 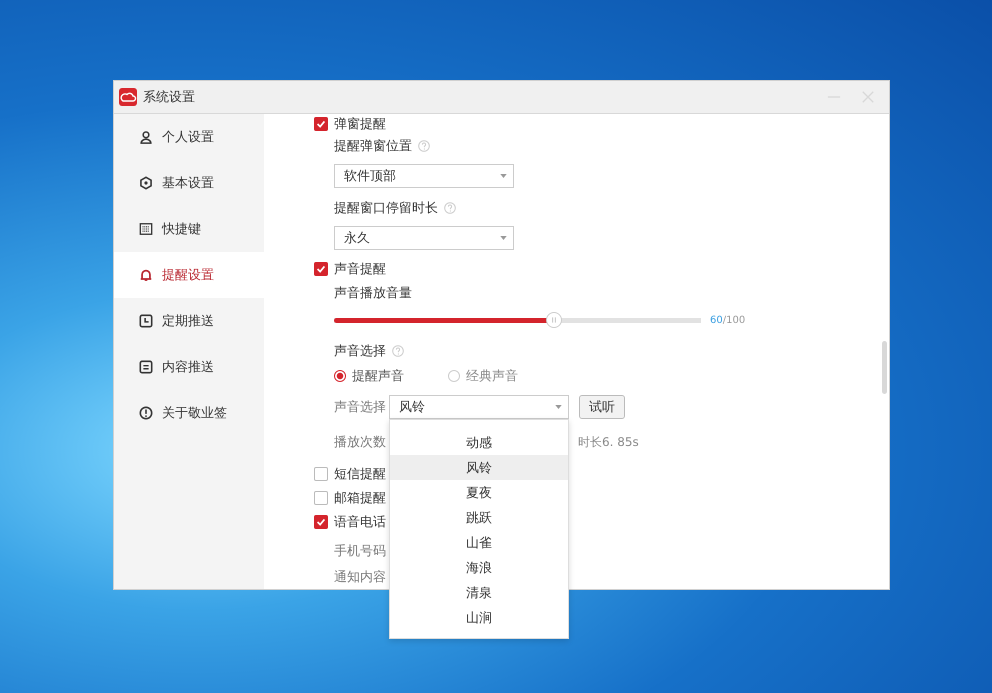 What do you see at coordinates (360, 577) in the screenshot?
I see `setting-label: 通知内容` at bounding box center [360, 577].